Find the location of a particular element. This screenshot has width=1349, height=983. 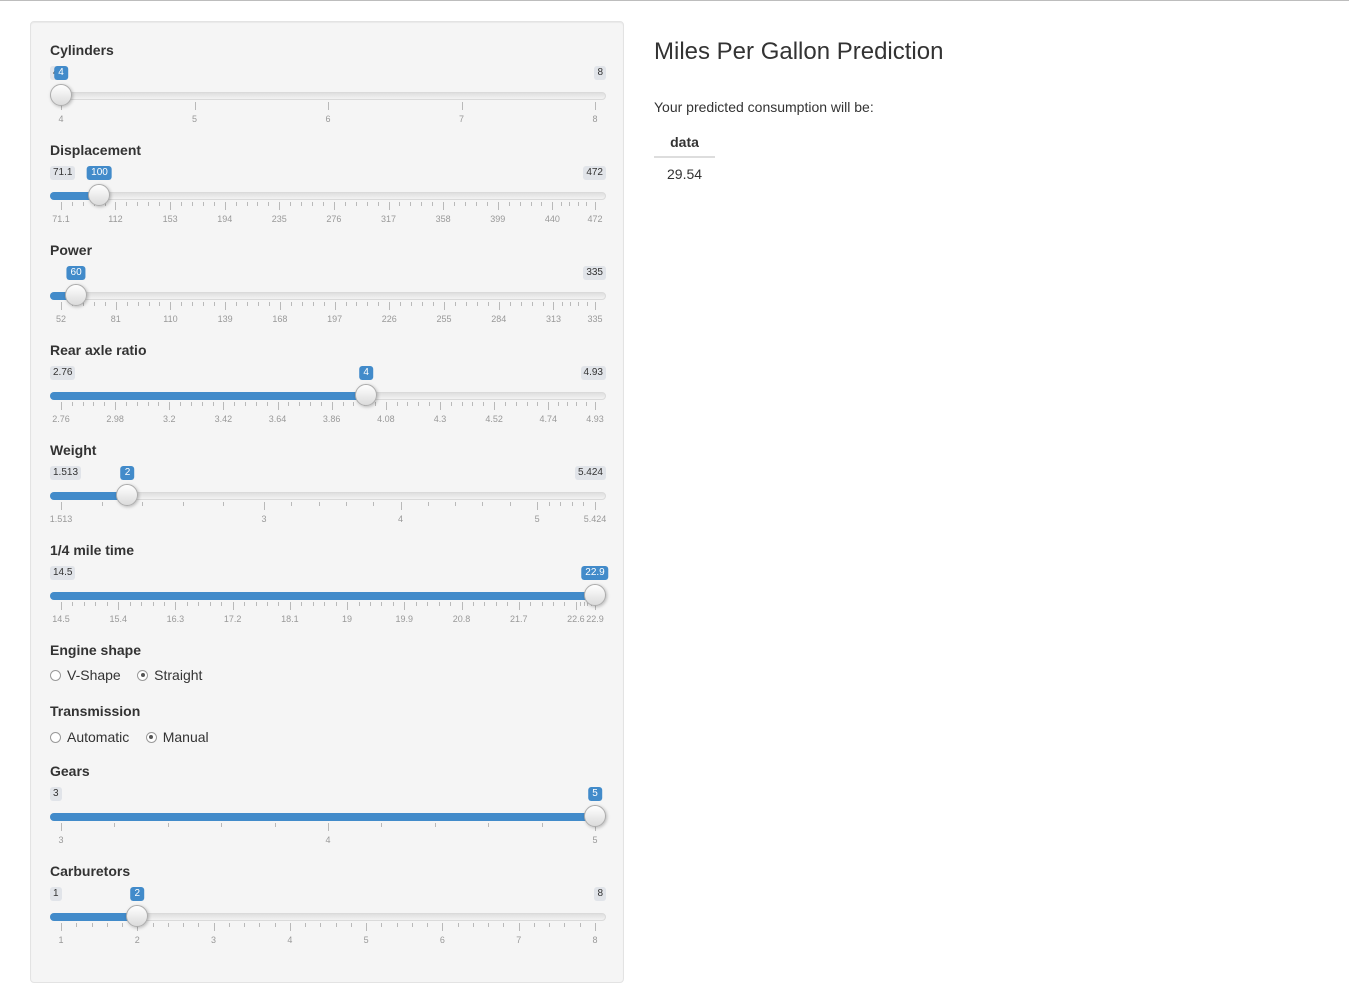

qsec-handle is located at coordinates (595, 595).